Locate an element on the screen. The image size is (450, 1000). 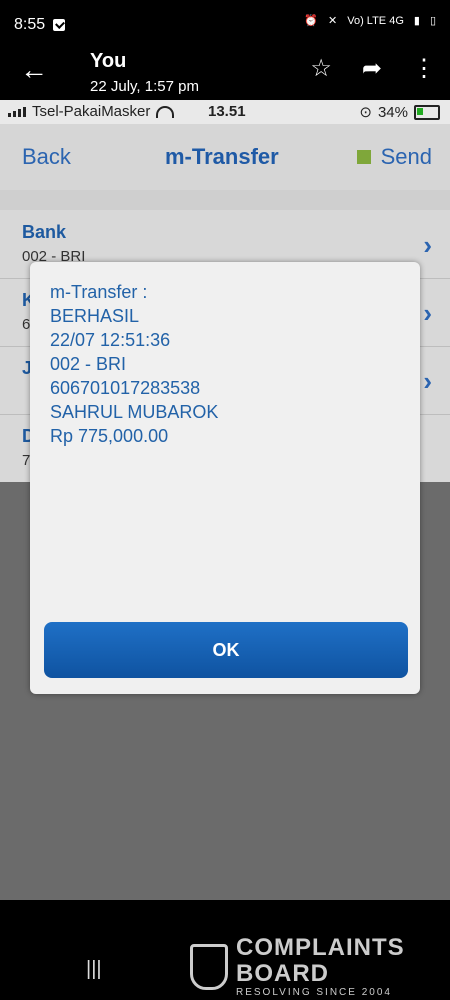
app-navigation-bar: Back m-Transfer Send is located at coordinates (225, 157).